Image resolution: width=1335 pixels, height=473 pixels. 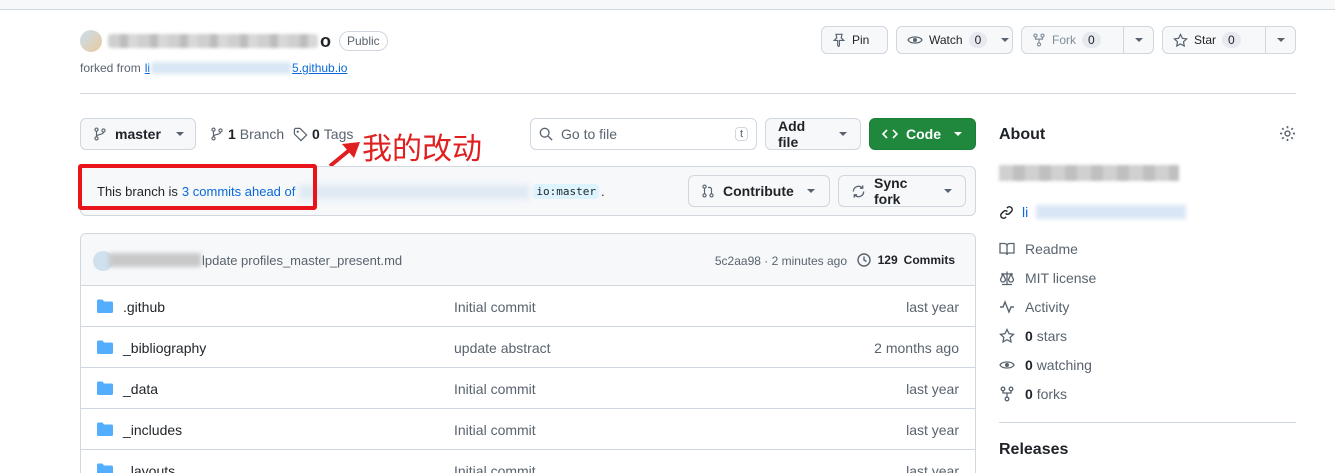 What do you see at coordinates (738, 261) in the screenshot?
I see `commit-hash: 5c2aa98` at bounding box center [738, 261].